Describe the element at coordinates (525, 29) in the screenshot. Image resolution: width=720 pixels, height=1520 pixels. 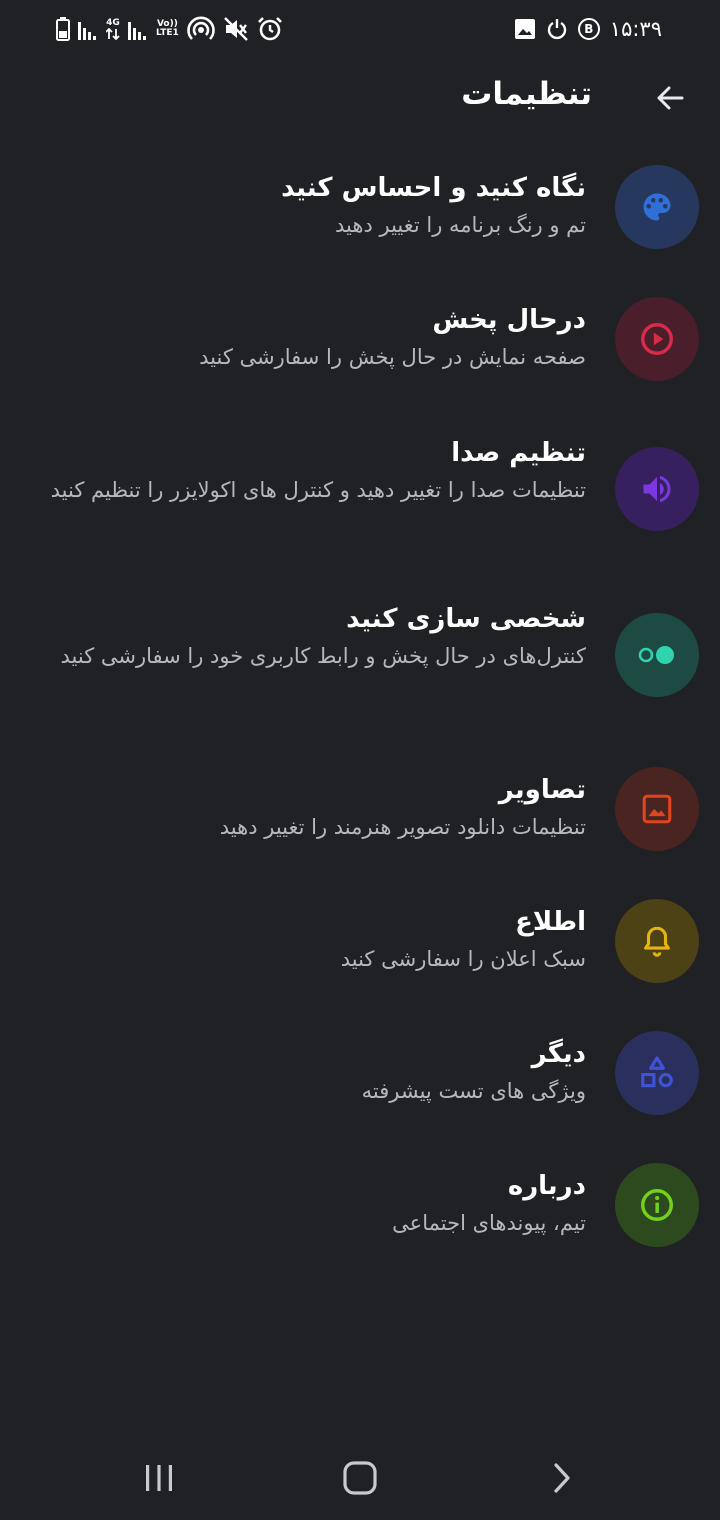
I see `gallery-notification-icon` at that location.